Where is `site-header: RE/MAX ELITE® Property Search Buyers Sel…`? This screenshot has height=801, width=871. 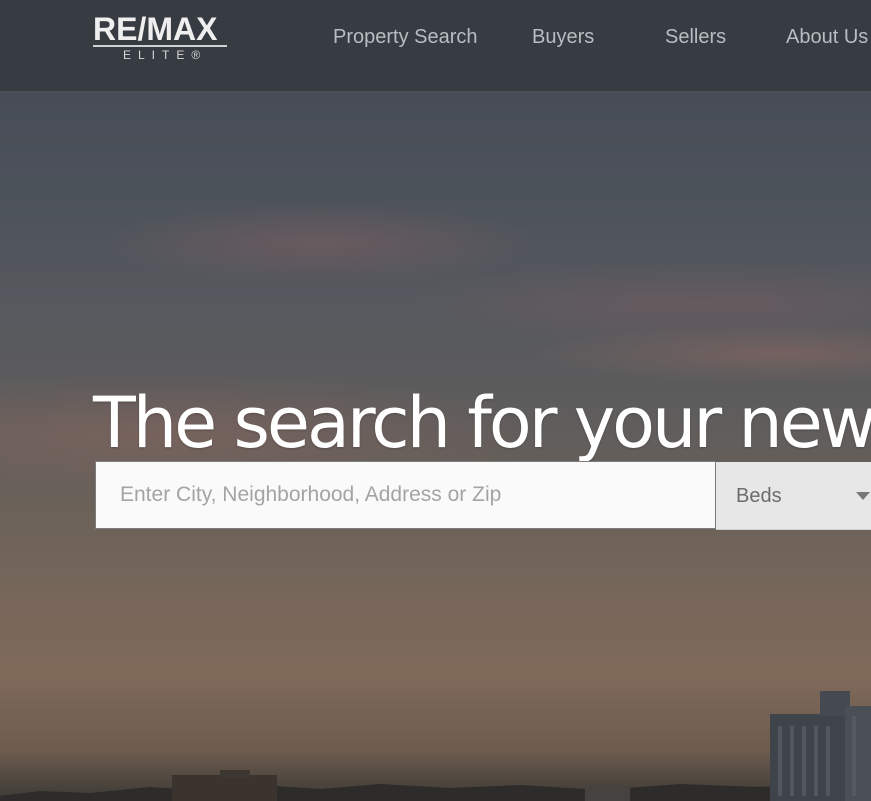
site-header: RE/MAX ELITE® Property Search Buyers Sel… is located at coordinates (435, 46).